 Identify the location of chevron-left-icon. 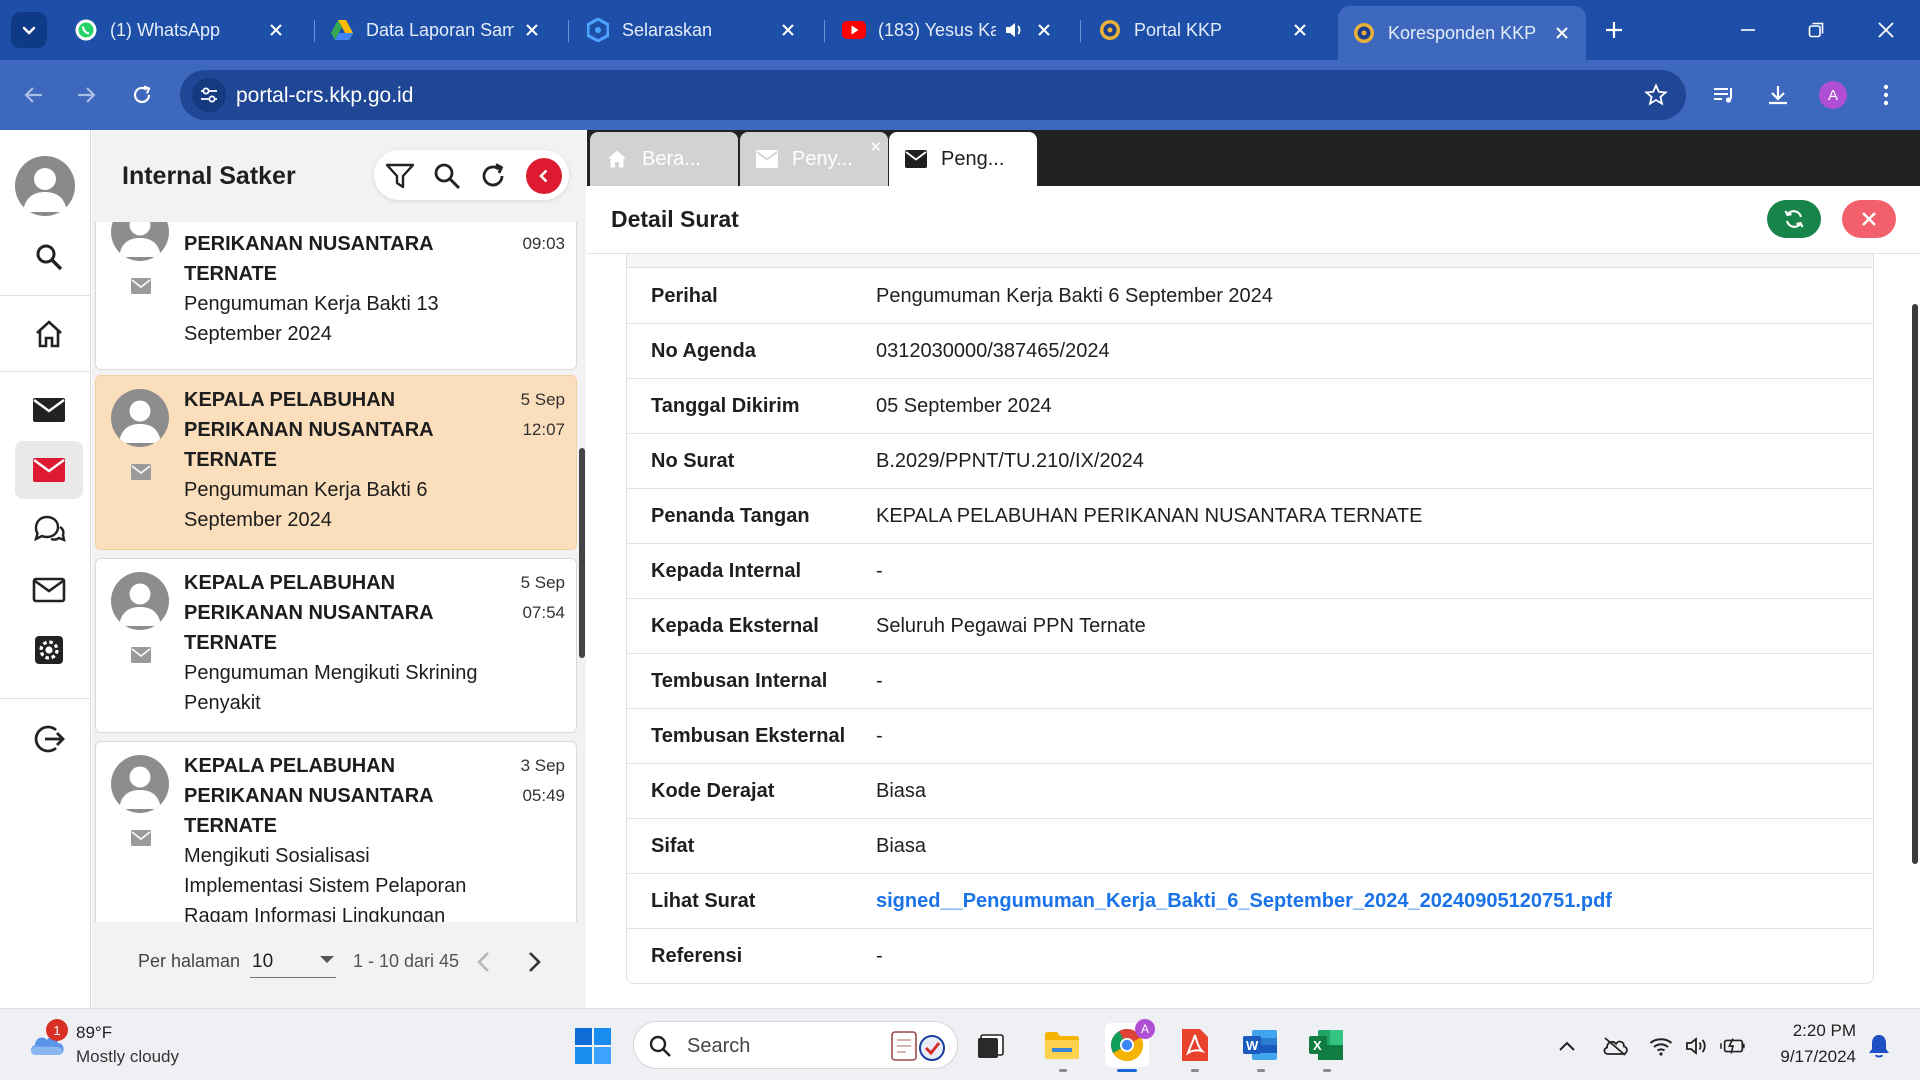
(543, 176).